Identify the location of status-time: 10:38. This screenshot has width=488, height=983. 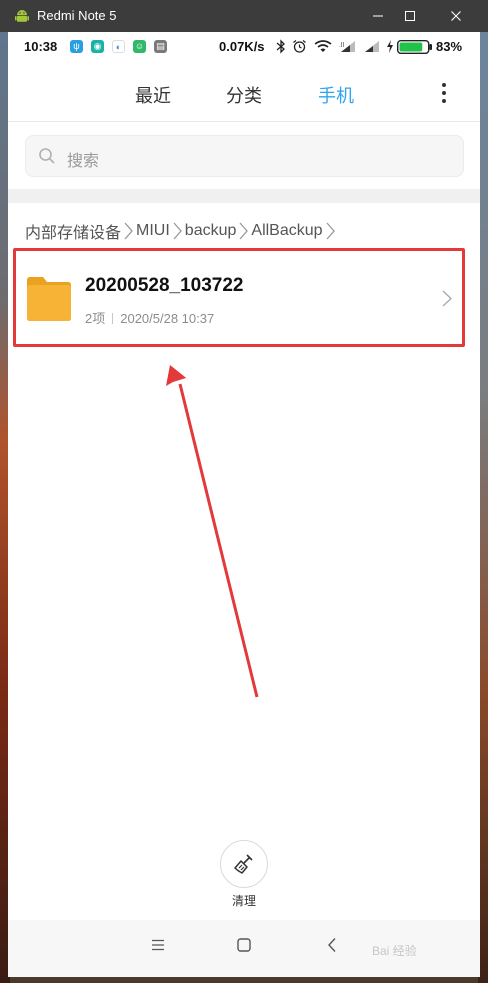
(41, 46).